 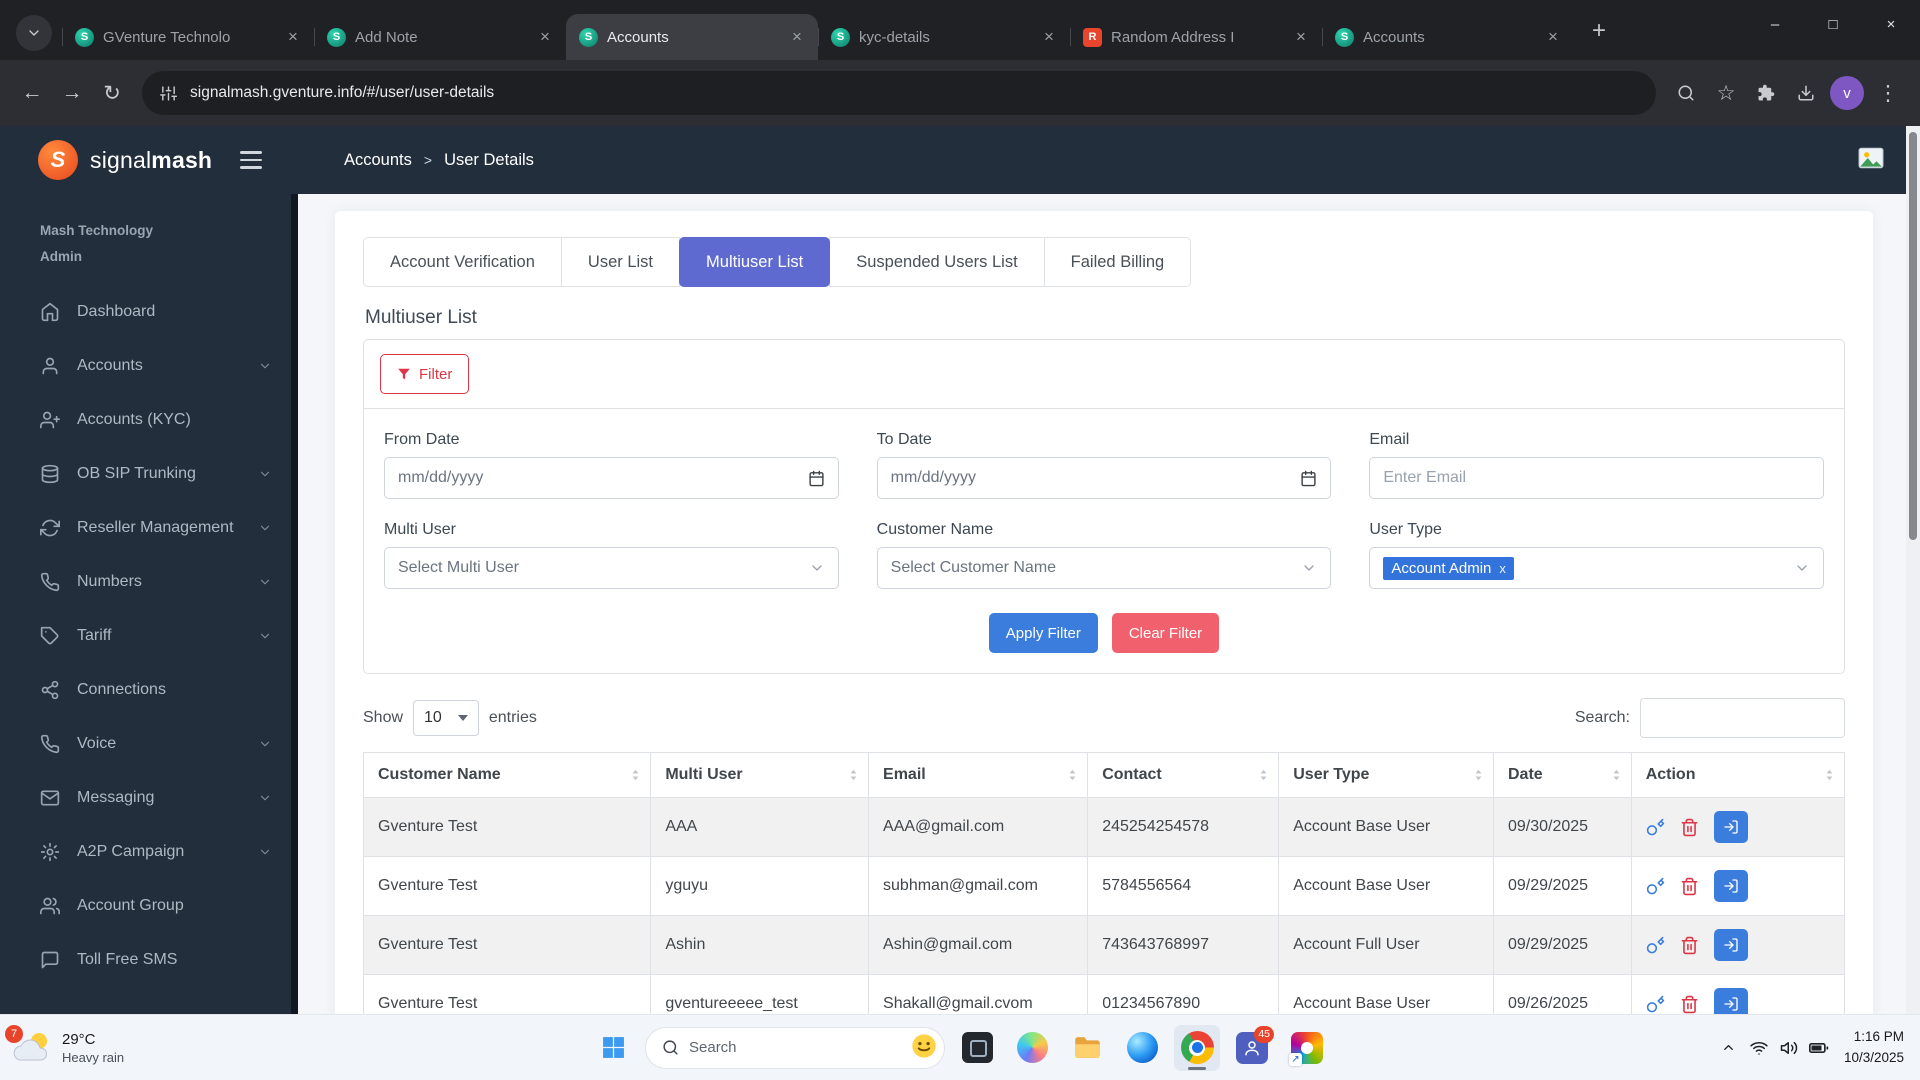 What do you see at coordinates (34, 33) in the screenshot?
I see `tab-search-button` at bounding box center [34, 33].